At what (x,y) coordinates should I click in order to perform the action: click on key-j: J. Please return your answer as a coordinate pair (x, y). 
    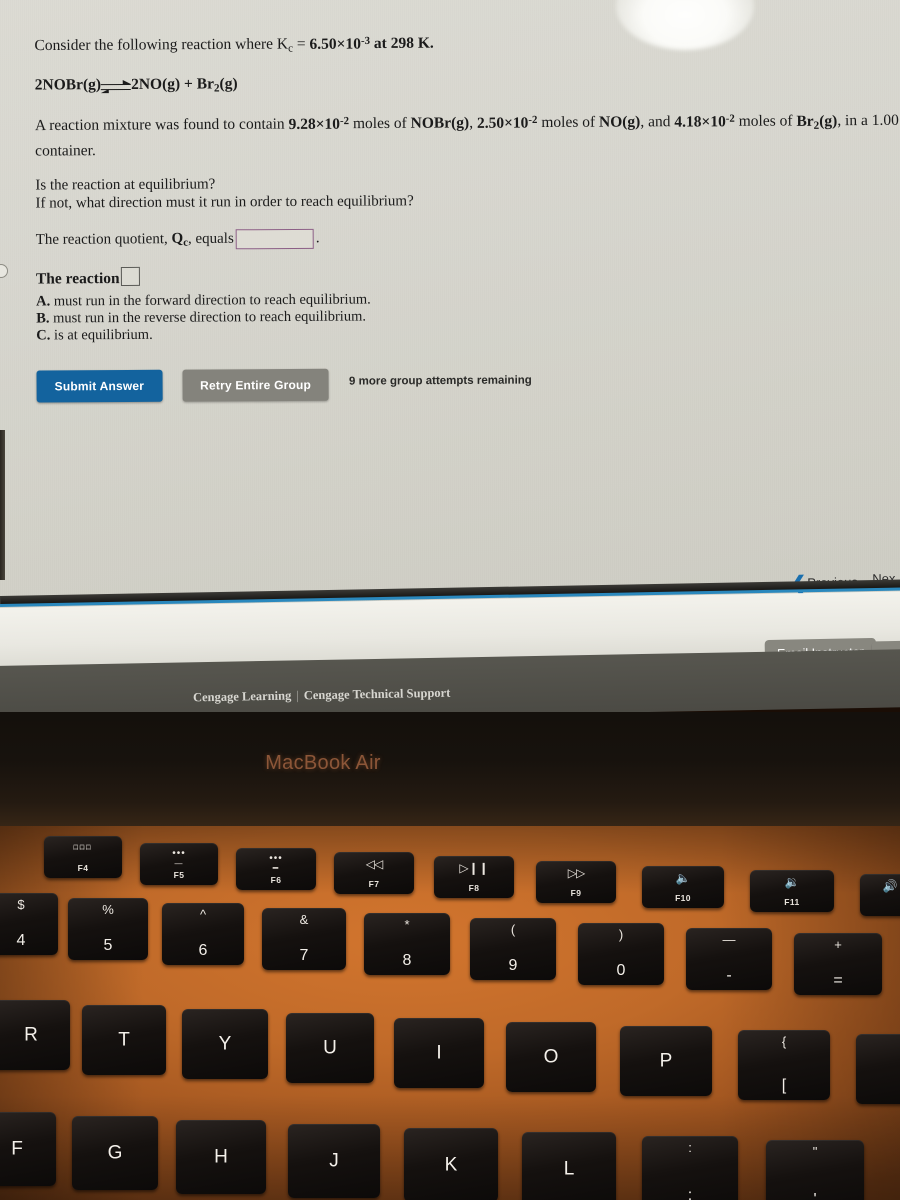
    Looking at the image, I should click on (334, 1161).